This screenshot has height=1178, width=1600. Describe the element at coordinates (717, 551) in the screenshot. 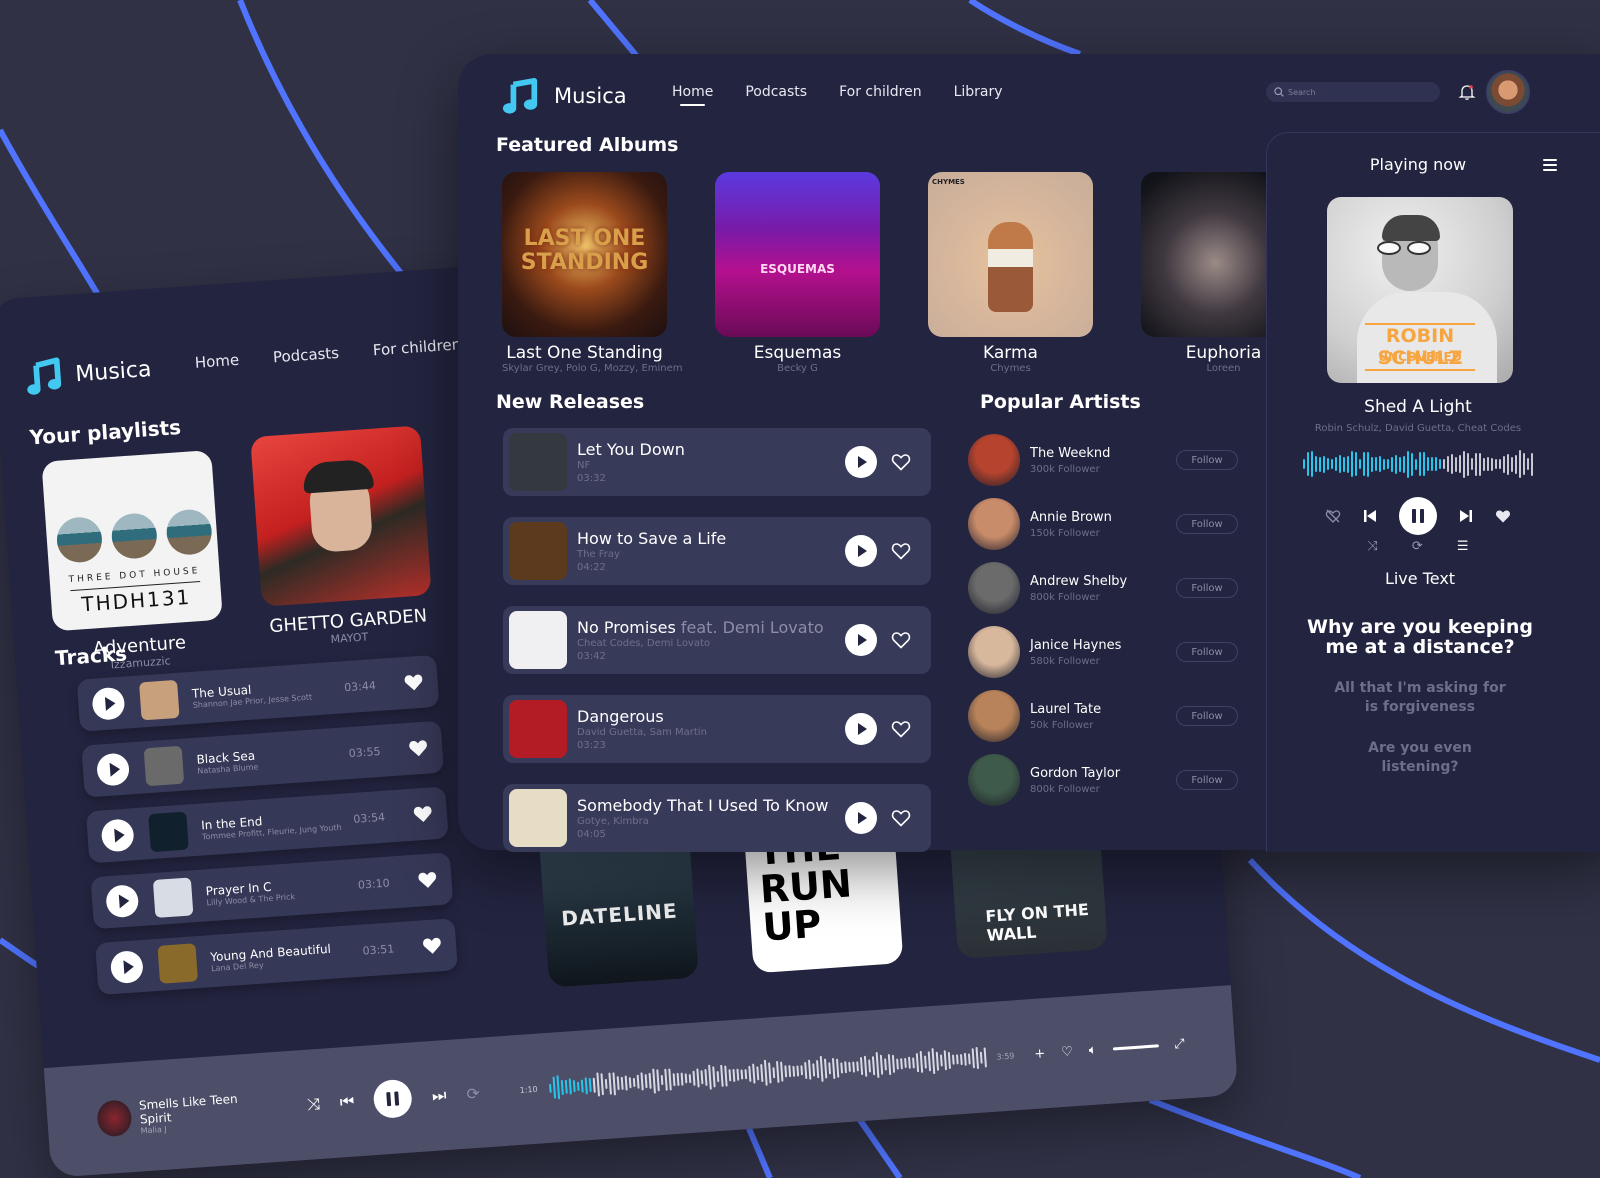

I see `release-row: How to Save a Life The Fray 04:22` at that location.